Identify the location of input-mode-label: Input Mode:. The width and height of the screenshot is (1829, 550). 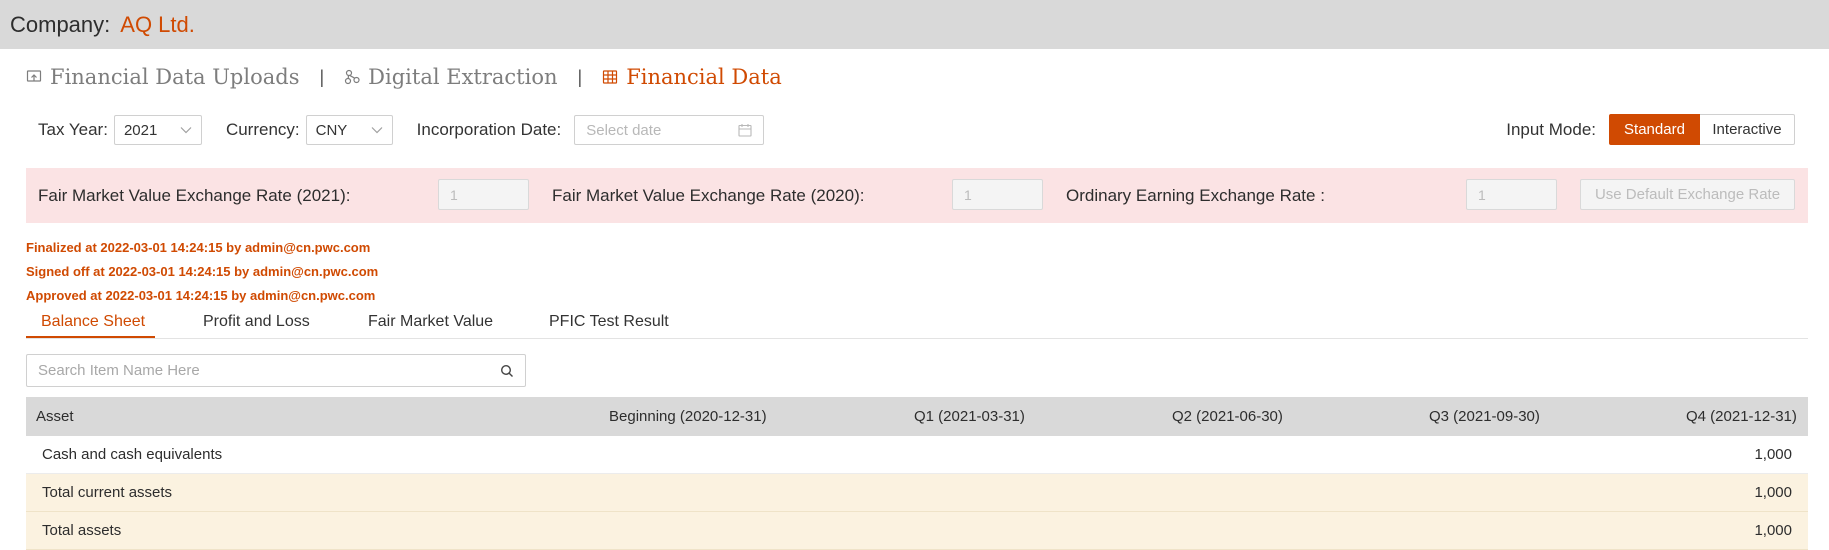
(1551, 129).